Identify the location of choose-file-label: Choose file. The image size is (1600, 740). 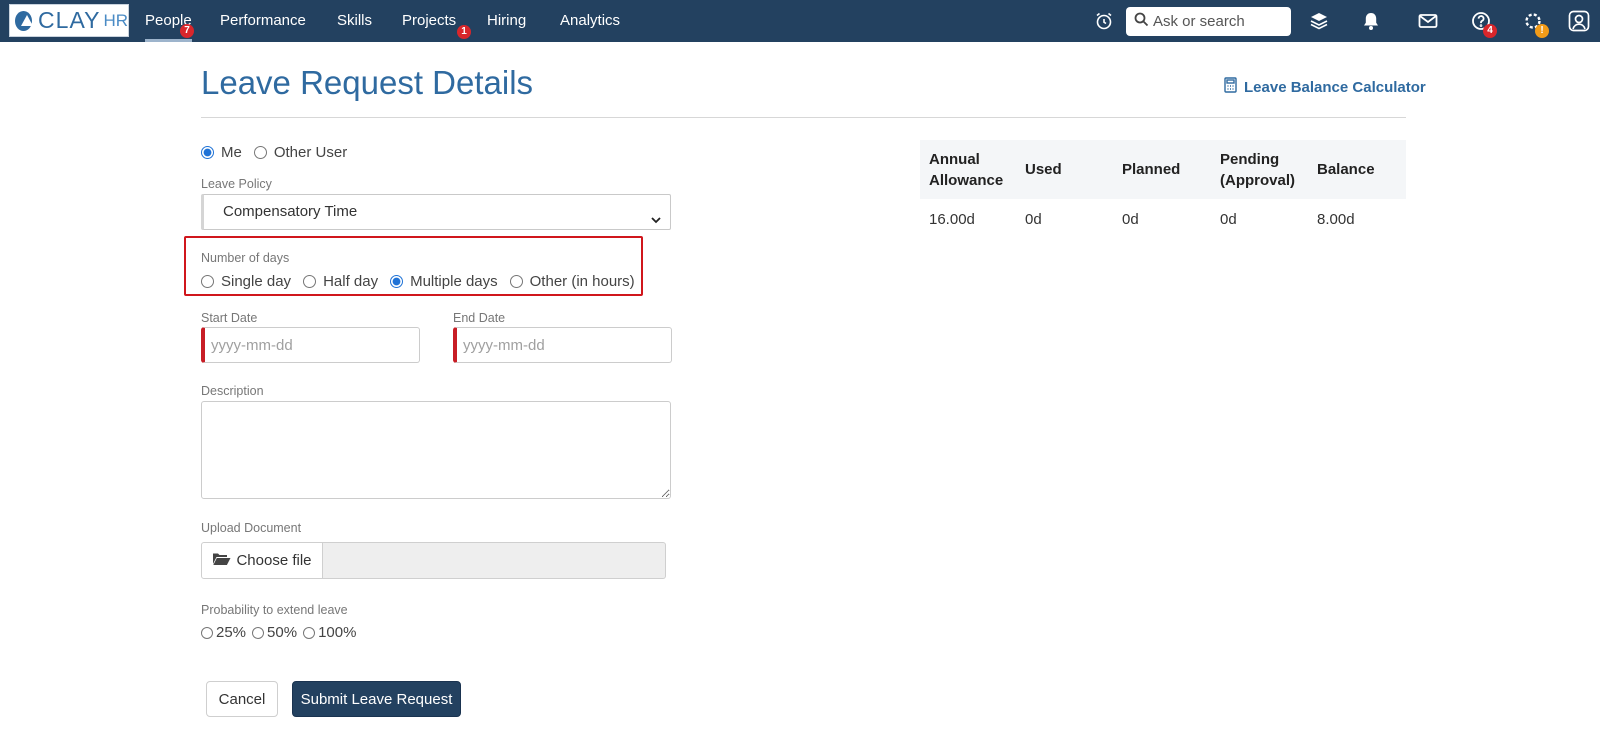
(274, 560).